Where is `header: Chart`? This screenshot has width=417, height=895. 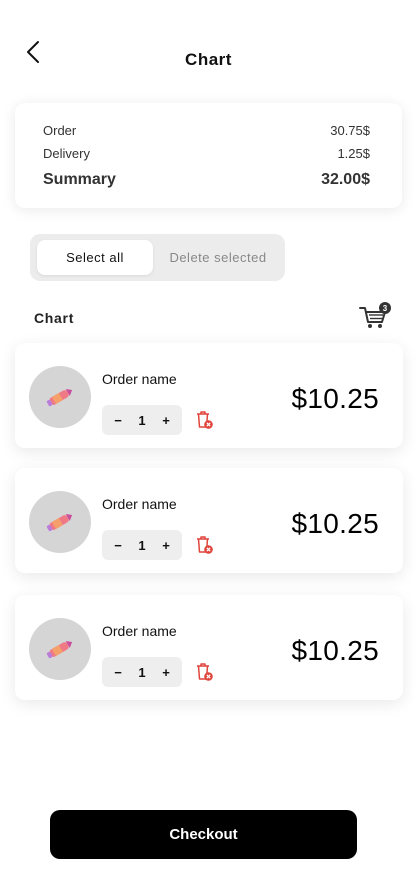
header: Chart is located at coordinates (208, 50).